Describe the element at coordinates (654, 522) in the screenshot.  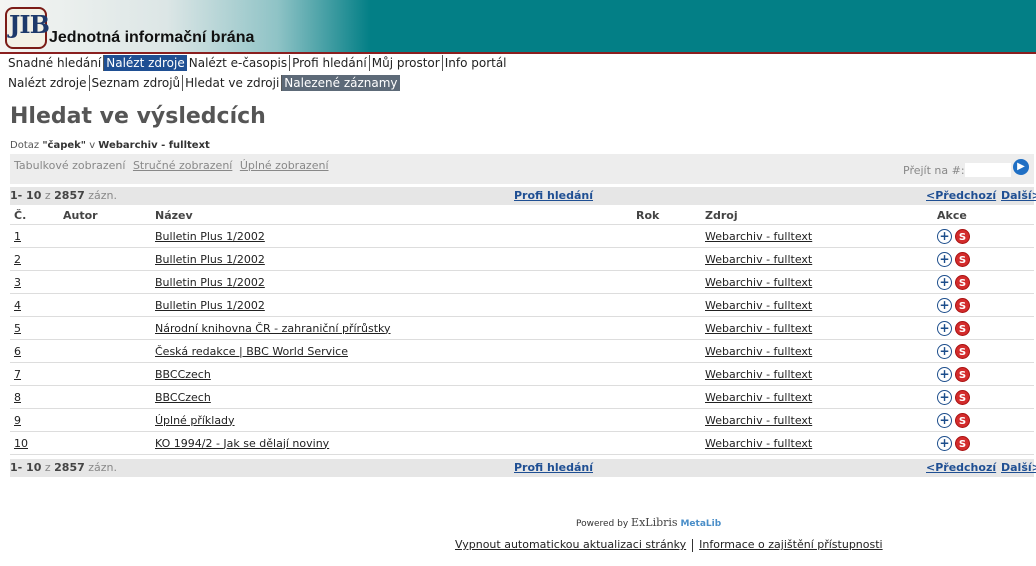
I see `exlibris-logo: ExLibris` at that location.